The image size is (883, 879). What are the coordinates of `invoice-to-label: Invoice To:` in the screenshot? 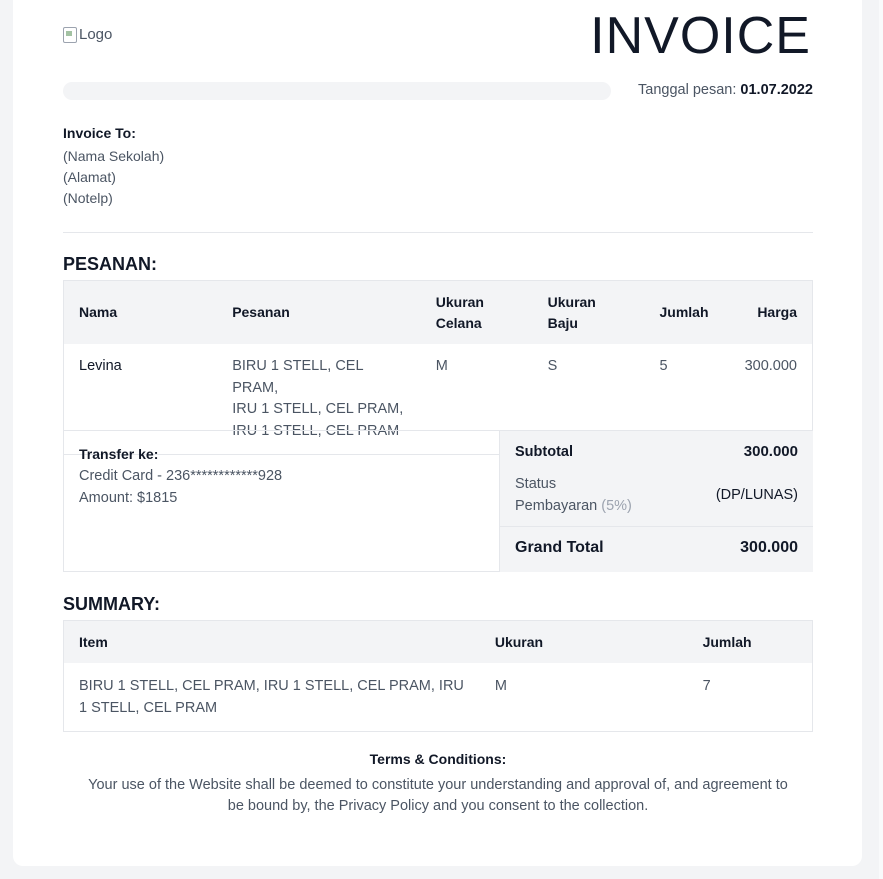 It's located at (99, 133).